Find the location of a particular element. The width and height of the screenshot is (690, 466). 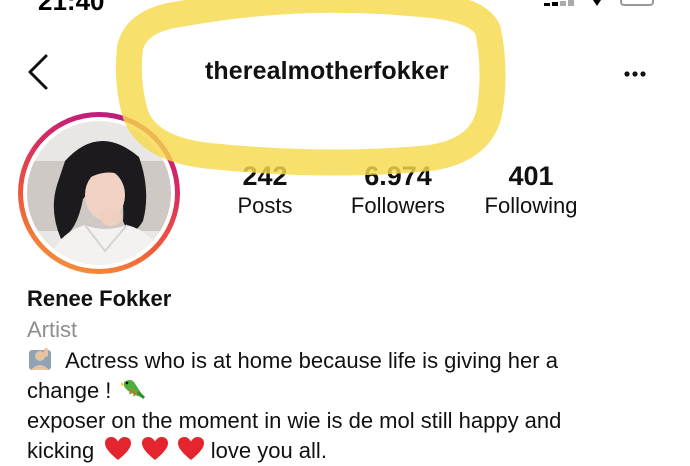

bio-text-4-start: kicking is located at coordinates (61, 450).